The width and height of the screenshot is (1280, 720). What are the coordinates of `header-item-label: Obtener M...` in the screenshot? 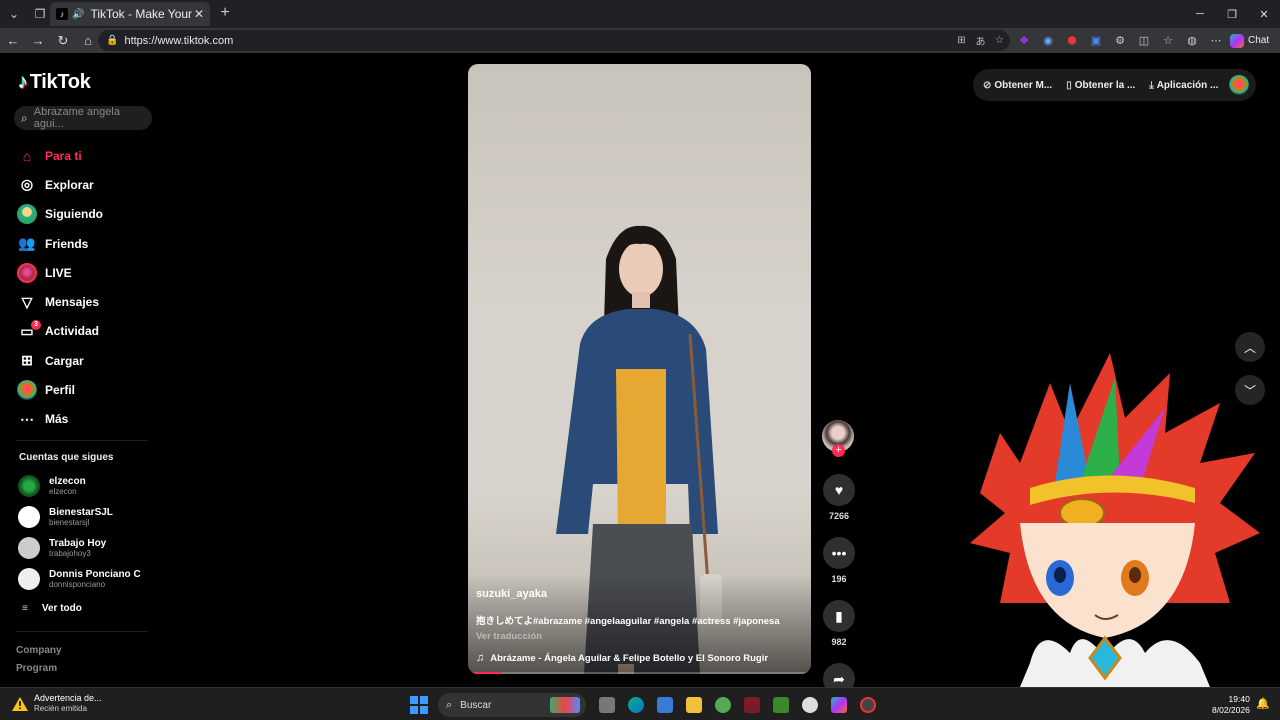 It's located at (1023, 85).